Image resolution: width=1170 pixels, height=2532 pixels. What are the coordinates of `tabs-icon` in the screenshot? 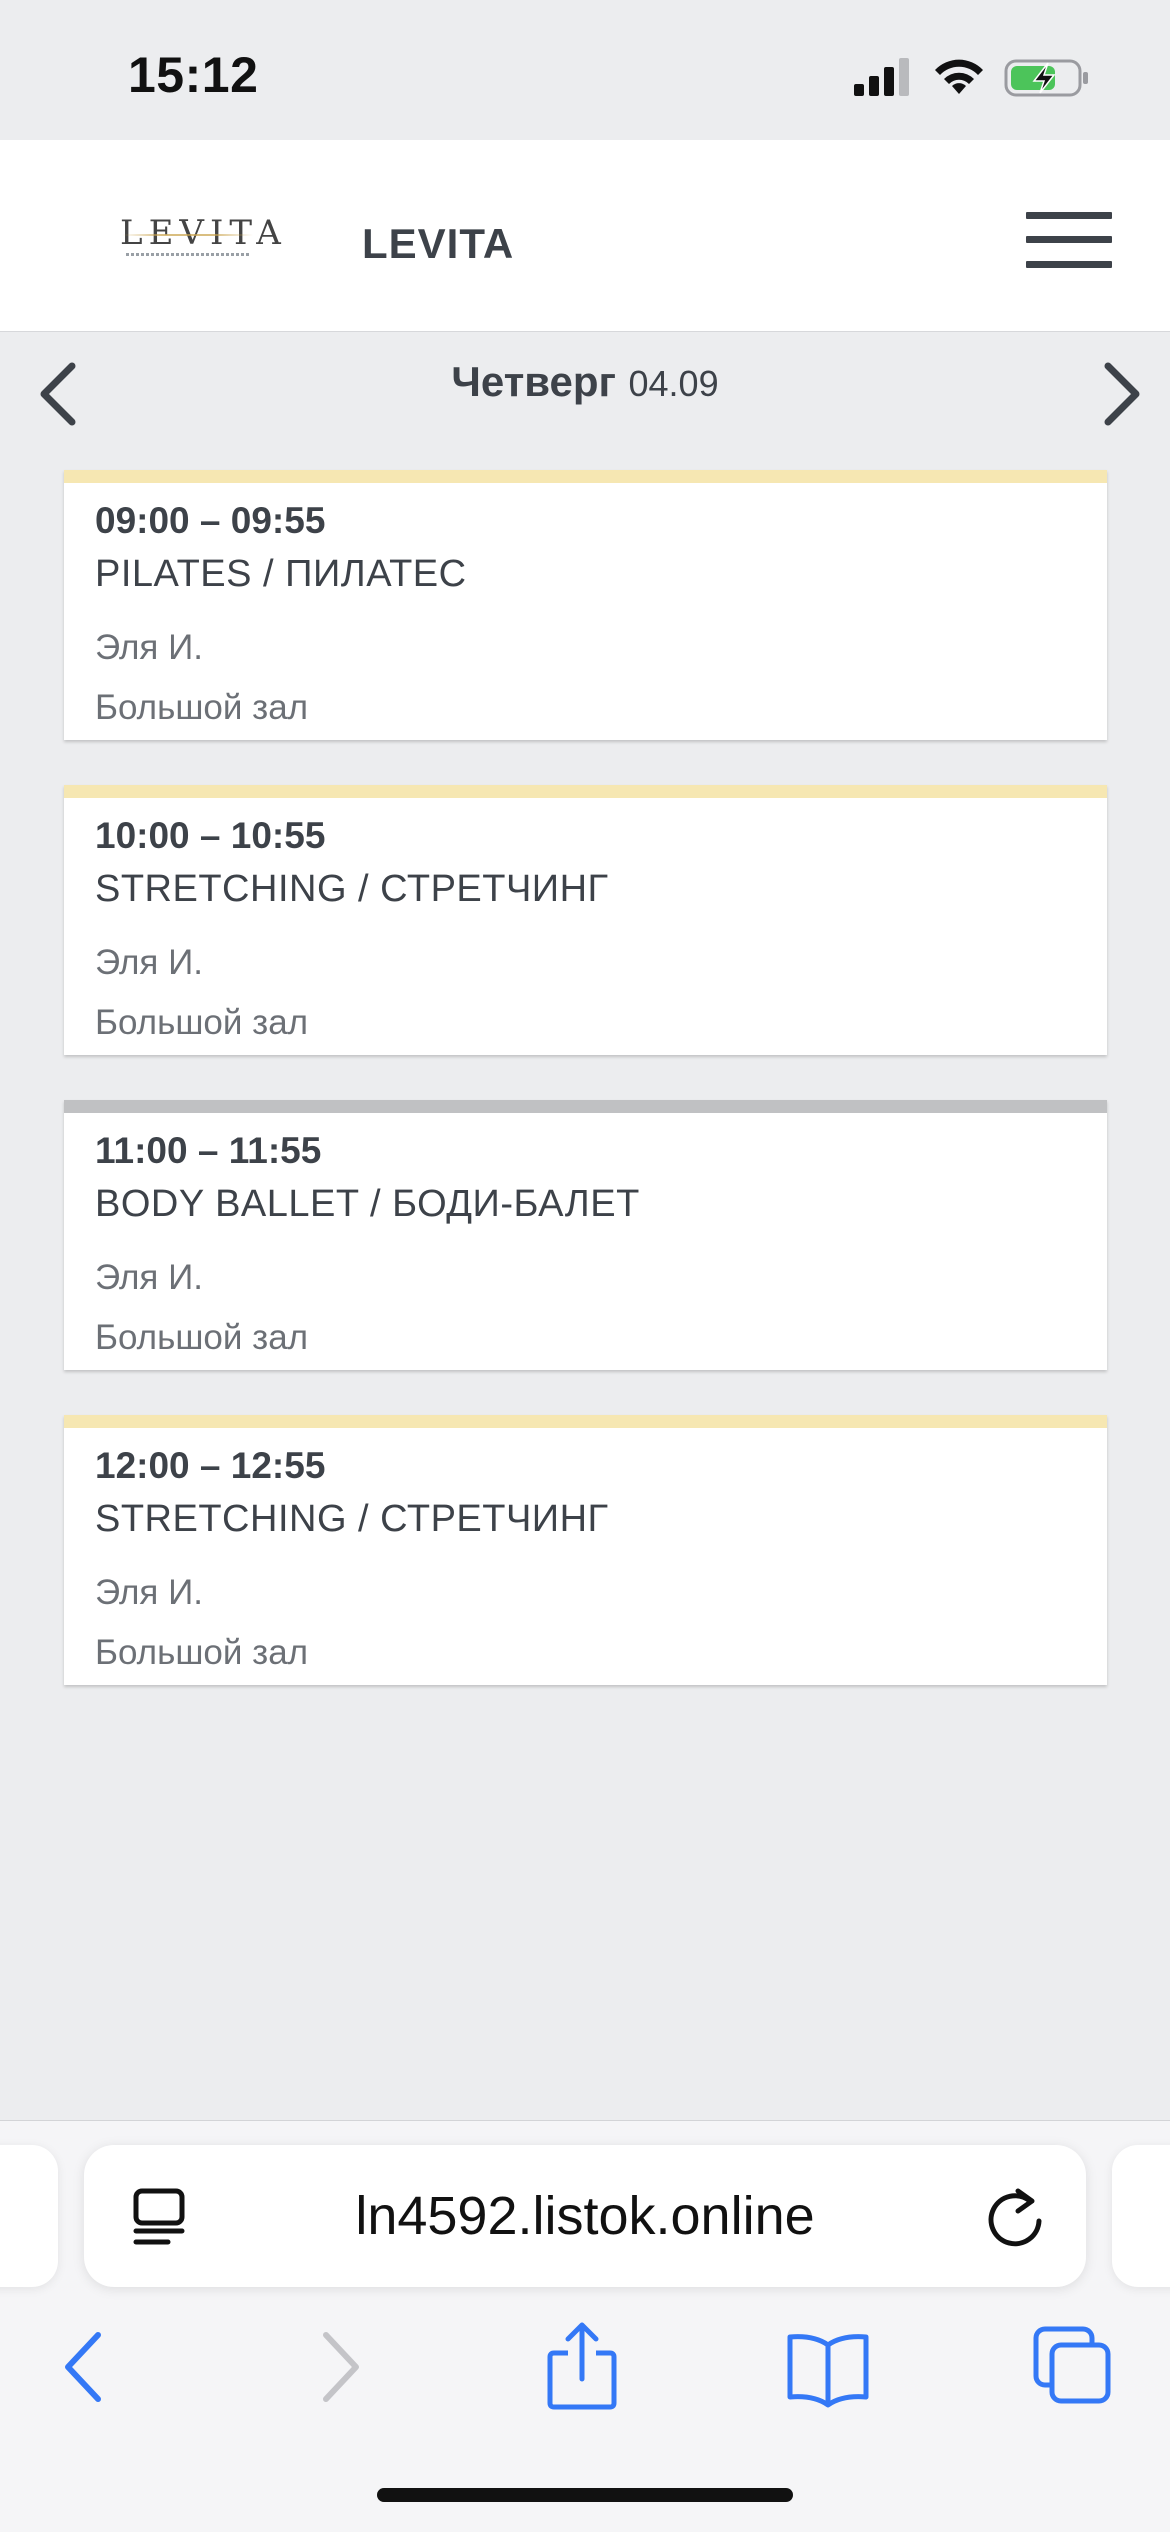 It's located at (1072, 2365).